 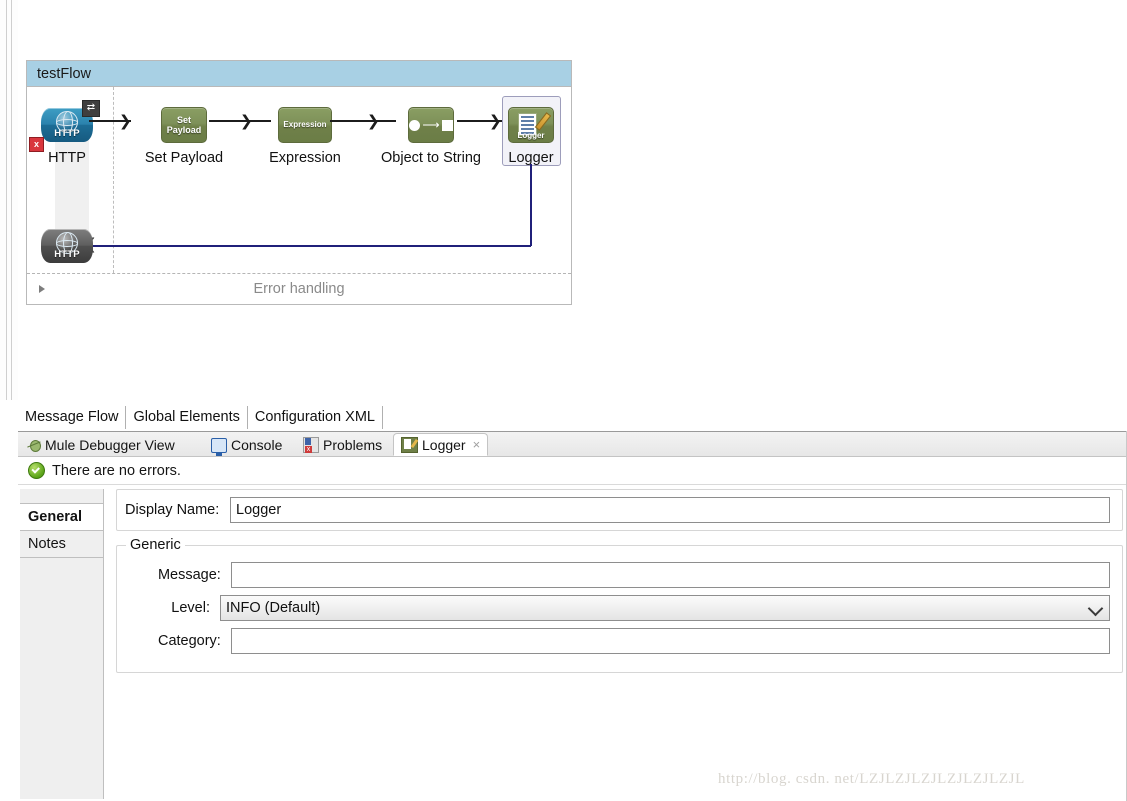 What do you see at coordinates (155, 545) in the screenshot?
I see `generic-group-legend: Generic` at bounding box center [155, 545].